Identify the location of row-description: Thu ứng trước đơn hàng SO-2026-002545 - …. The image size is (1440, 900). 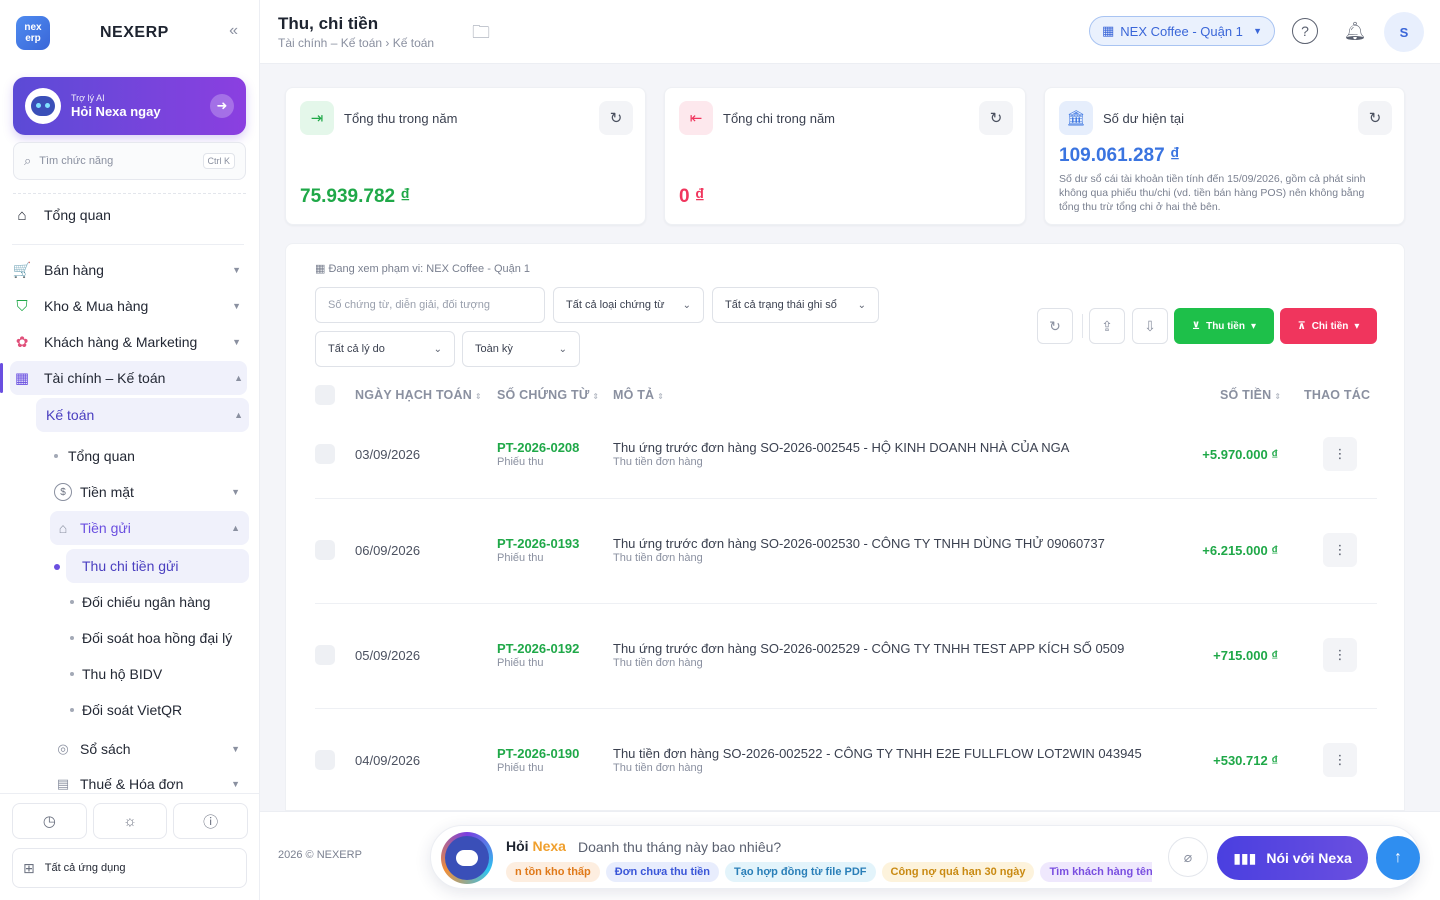
(841, 447).